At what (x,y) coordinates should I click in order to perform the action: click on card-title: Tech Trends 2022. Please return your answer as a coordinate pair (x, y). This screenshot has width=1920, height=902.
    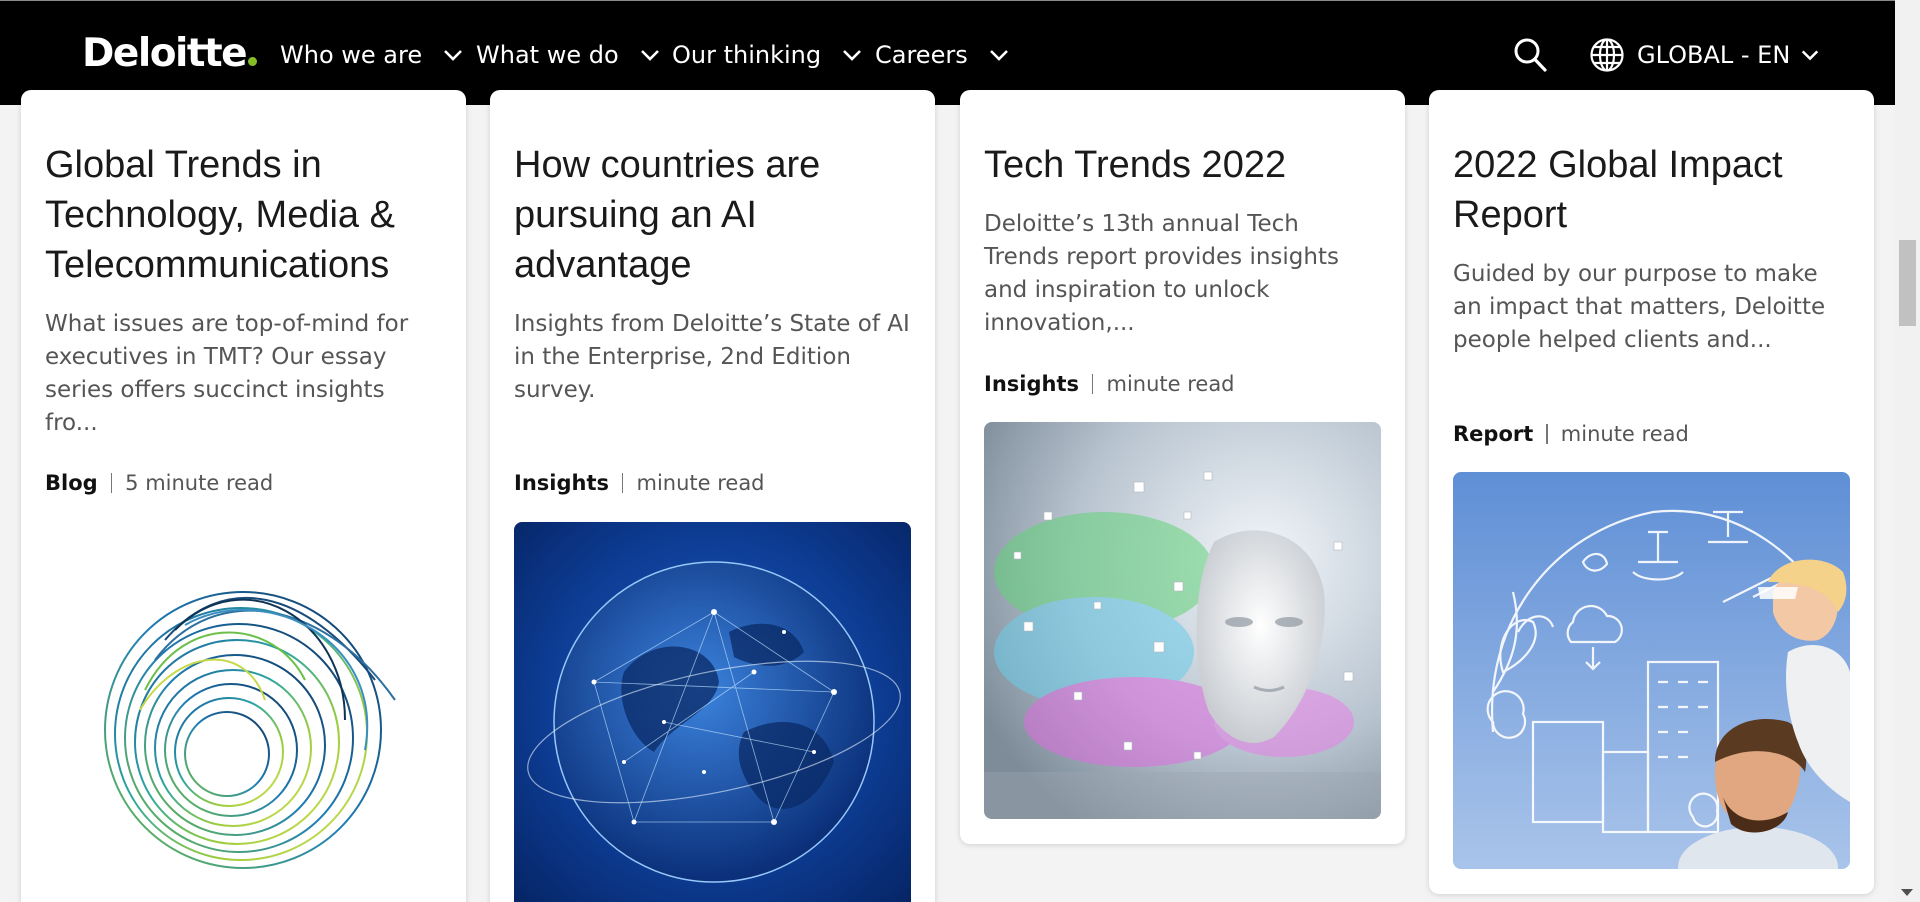
    Looking at the image, I should click on (1182, 165).